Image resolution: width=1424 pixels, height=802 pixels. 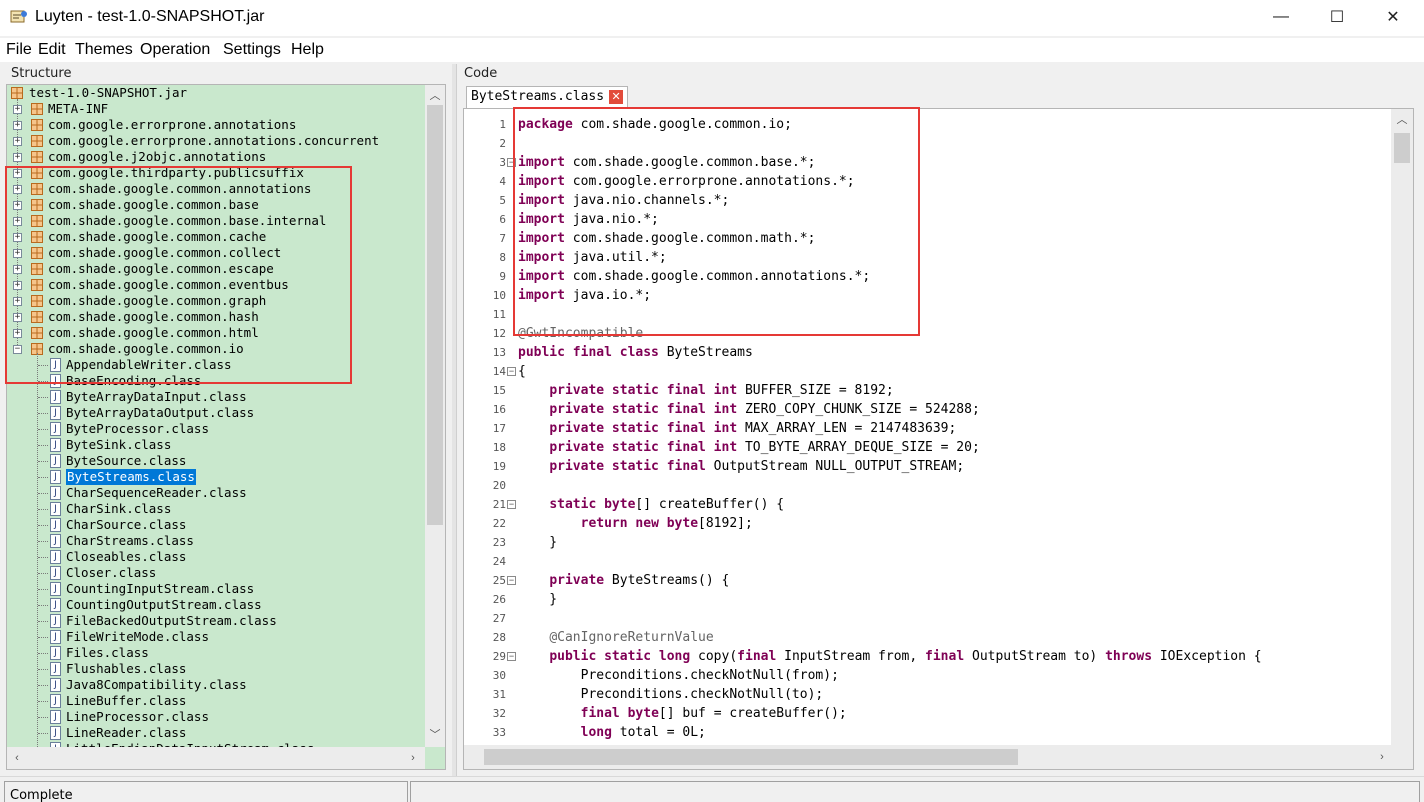 I want to click on code-line: final byte[] buf = createBuffer();, so click(x=682, y=713).